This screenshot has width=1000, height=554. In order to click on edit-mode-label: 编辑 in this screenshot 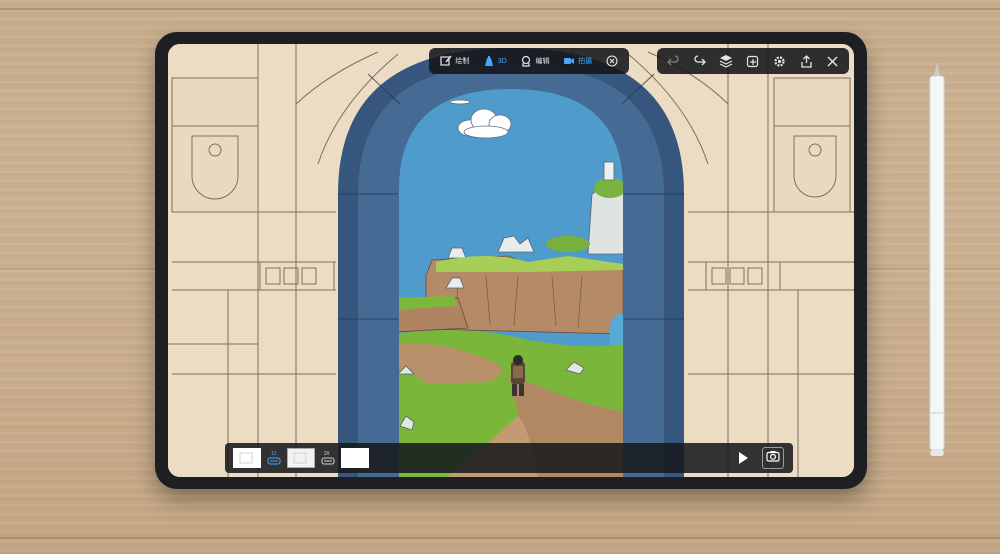, I will do `click(542, 61)`.